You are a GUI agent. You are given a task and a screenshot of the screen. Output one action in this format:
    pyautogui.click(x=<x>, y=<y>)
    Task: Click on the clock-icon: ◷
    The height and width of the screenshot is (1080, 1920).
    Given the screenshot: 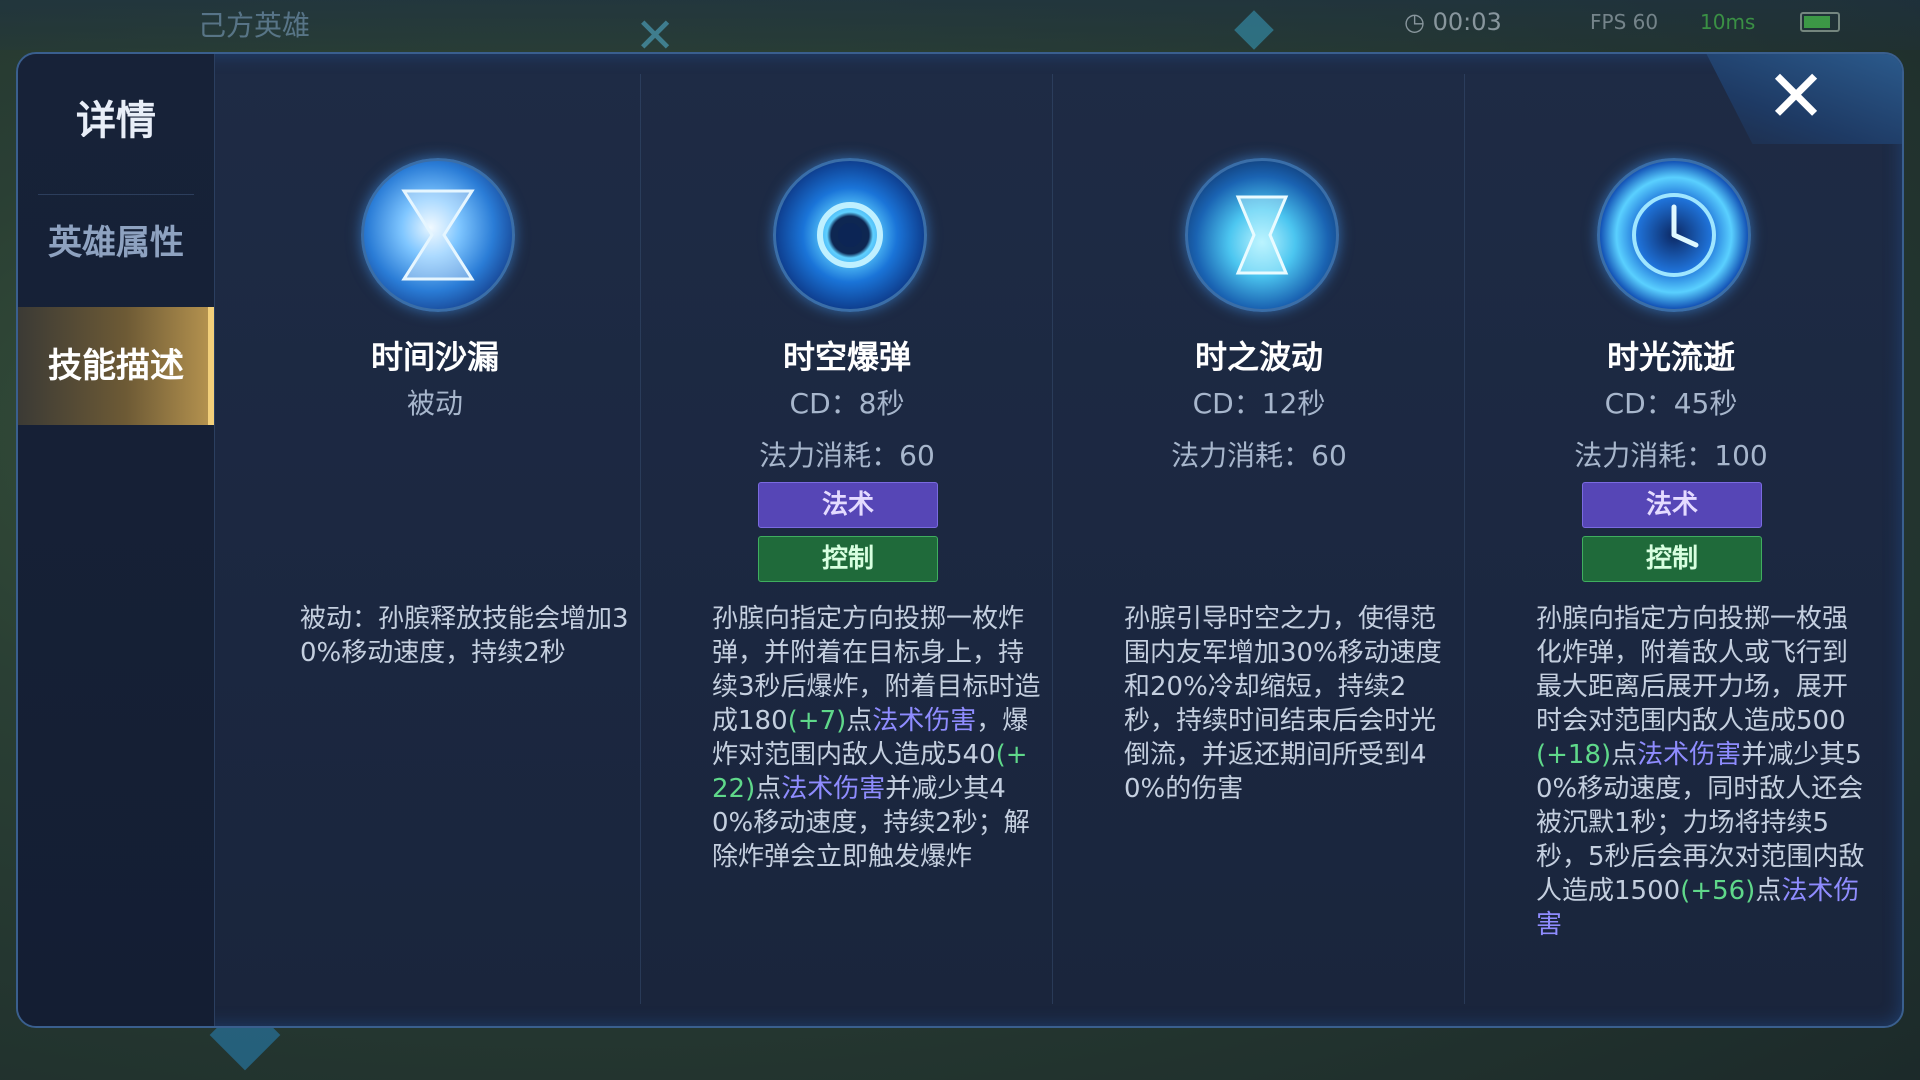 What is the action you would take?
    pyautogui.click(x=1414, y=22)
    